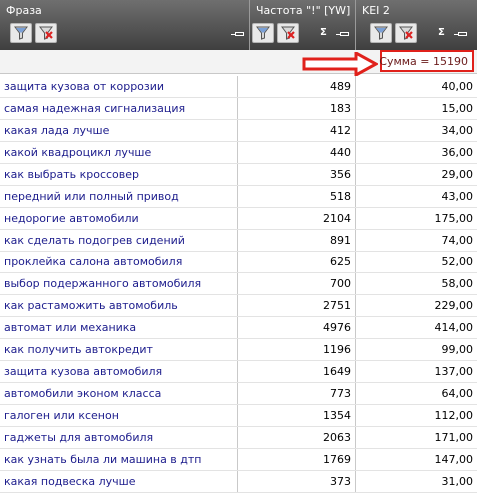 The height and width of the screenshot is (498, 477). Describe the element at coordinates (297, 459) in the screenshot. I see `frequency-cell: 1769` at that location.